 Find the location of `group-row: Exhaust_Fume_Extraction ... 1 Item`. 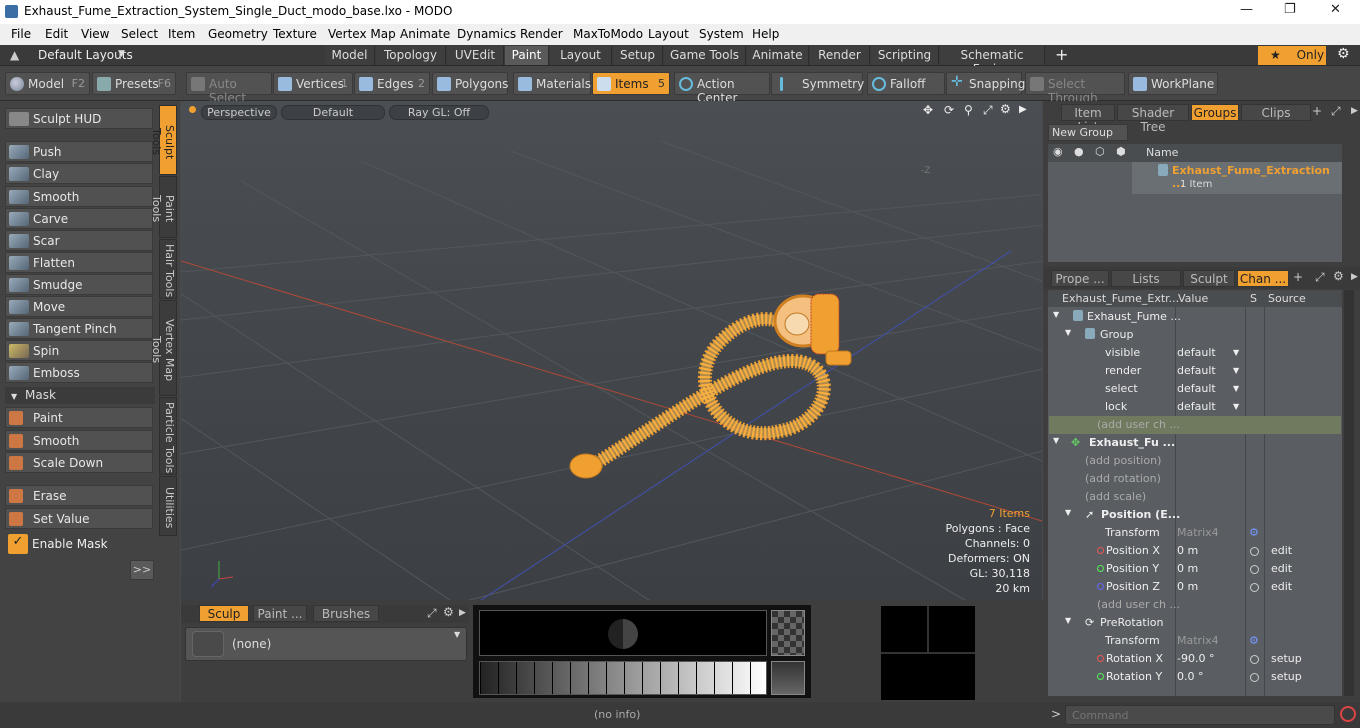

group-row: Exhaust_Fume_Extraction ... 1 Item is located at coordinates (1237, 178).